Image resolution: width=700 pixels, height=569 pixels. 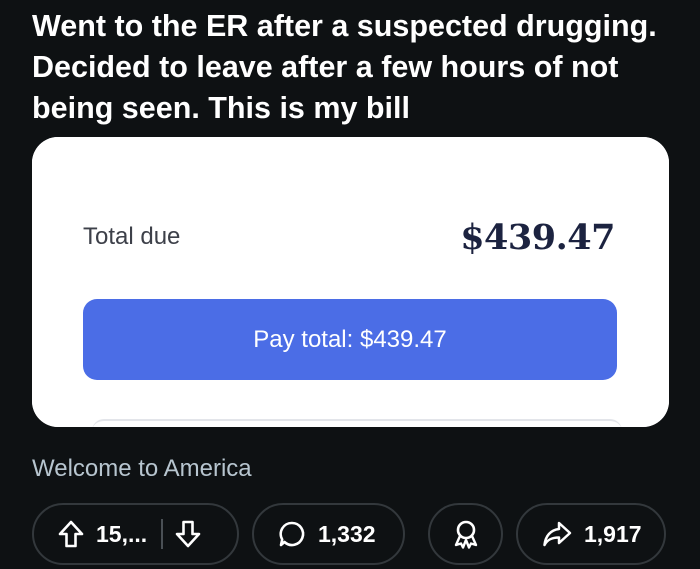 What do you see at coordinates (71, 534) in the screenshot?
I see `upvote-arrow-icon` at bounding box center [71, 534].